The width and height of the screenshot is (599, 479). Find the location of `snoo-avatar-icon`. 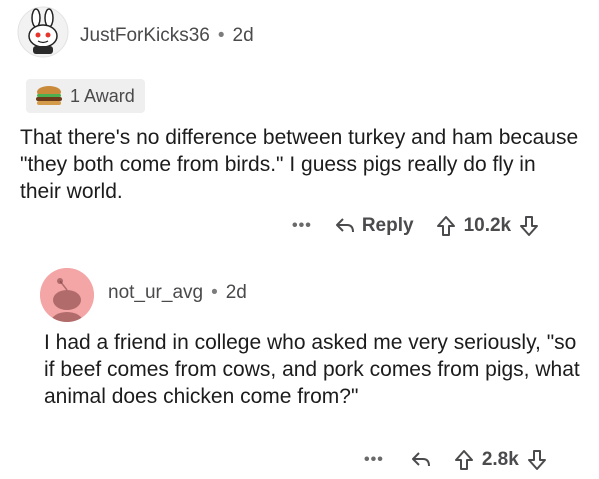

snoo-avatar-icon is located at coordinates (43, 32).